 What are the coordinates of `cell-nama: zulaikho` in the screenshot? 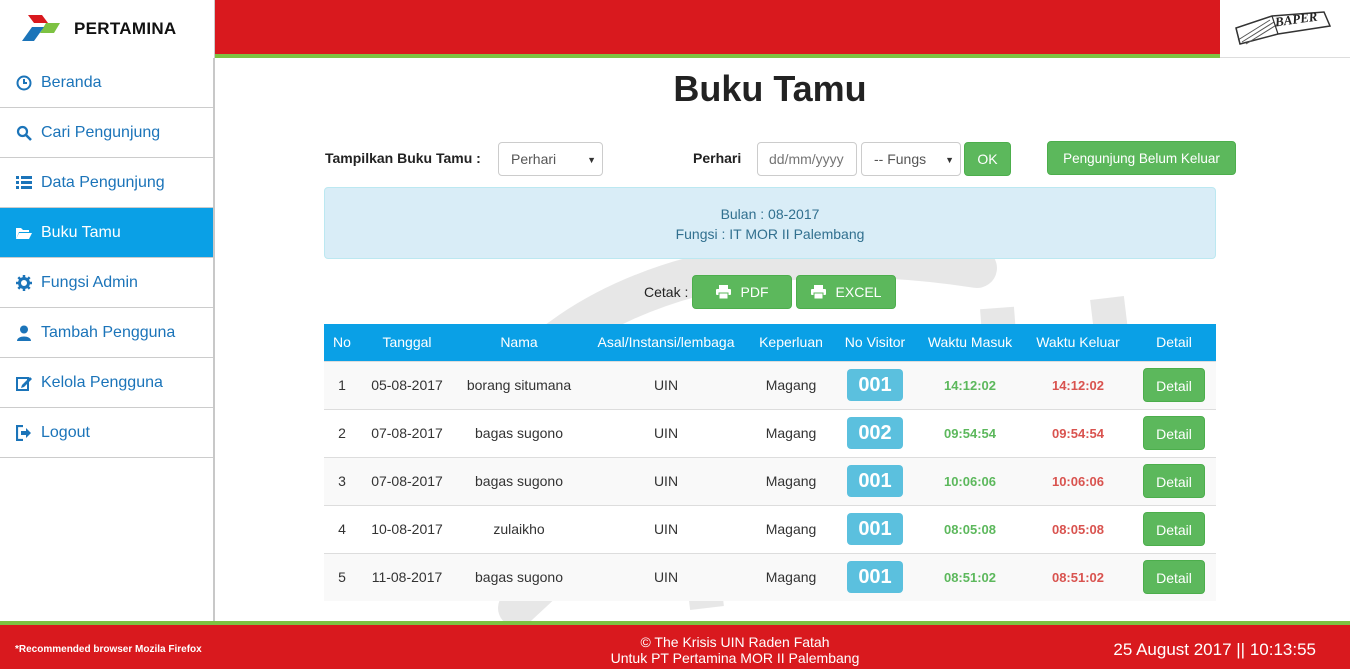 It's located at (519, 528).